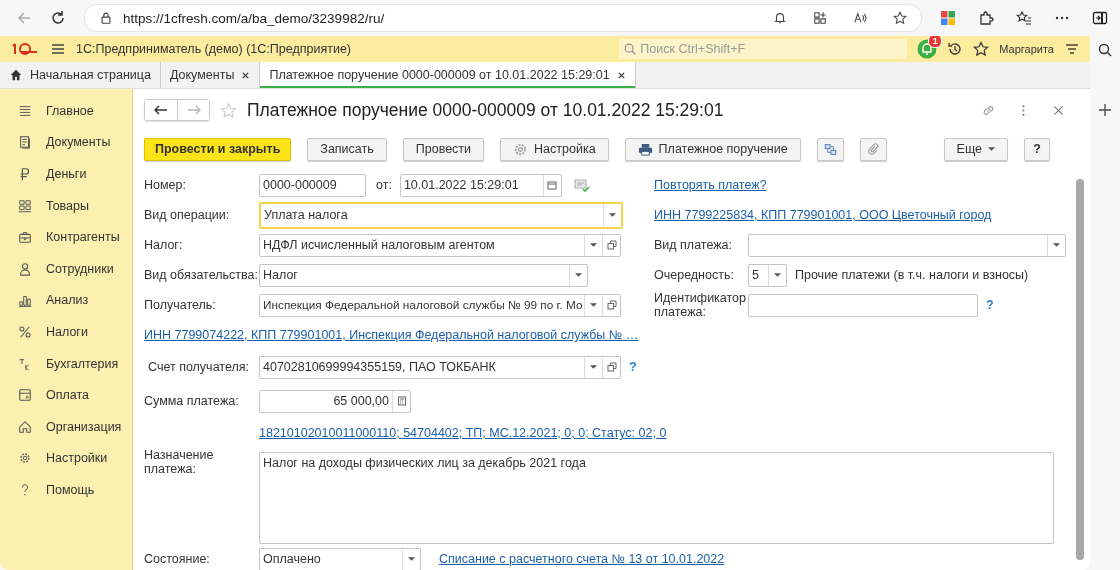  Describe the element at coordinates (66, 174) in the screenshot. I see `sidebar-item: Деньги` at that location.